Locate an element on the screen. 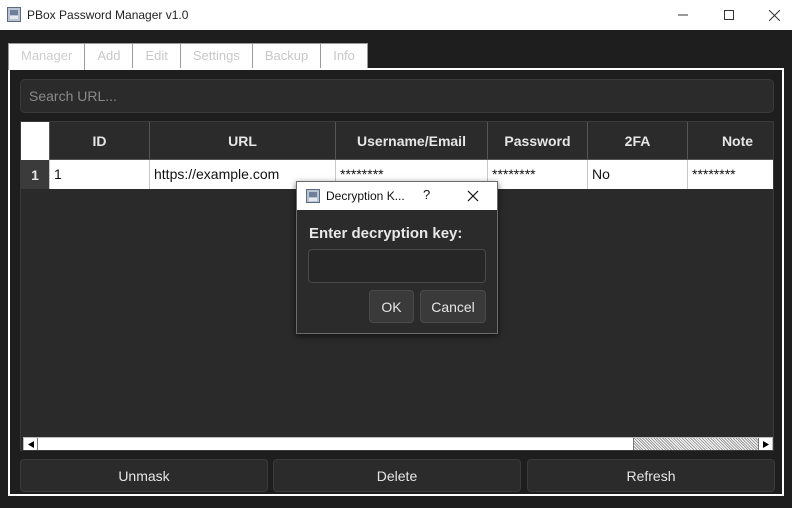 Image resolution: width=792 pixels, height=508 pixels. row-header: 1 is located at coordinates (35, 174).